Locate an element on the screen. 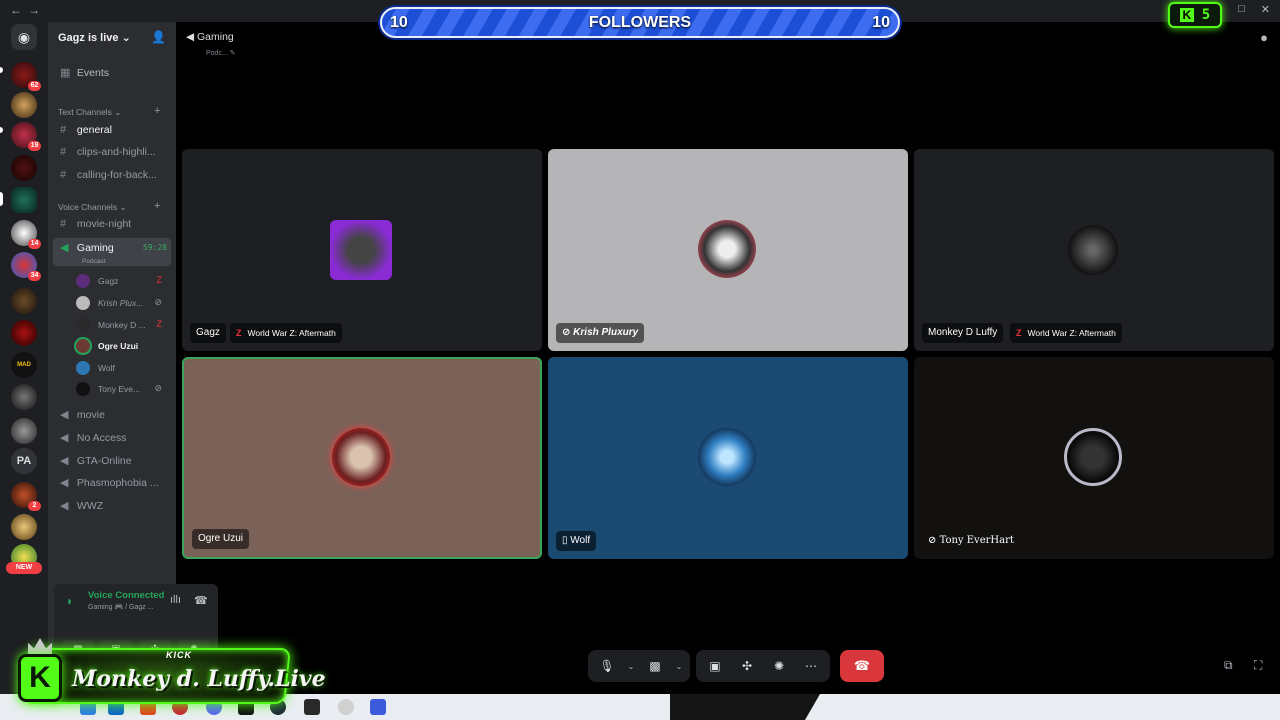 This screenshot has height=720, width=1280. mic-camera-group: 🎙 ⌄ ▩ ⌄ is located at coordinates (639, 666).